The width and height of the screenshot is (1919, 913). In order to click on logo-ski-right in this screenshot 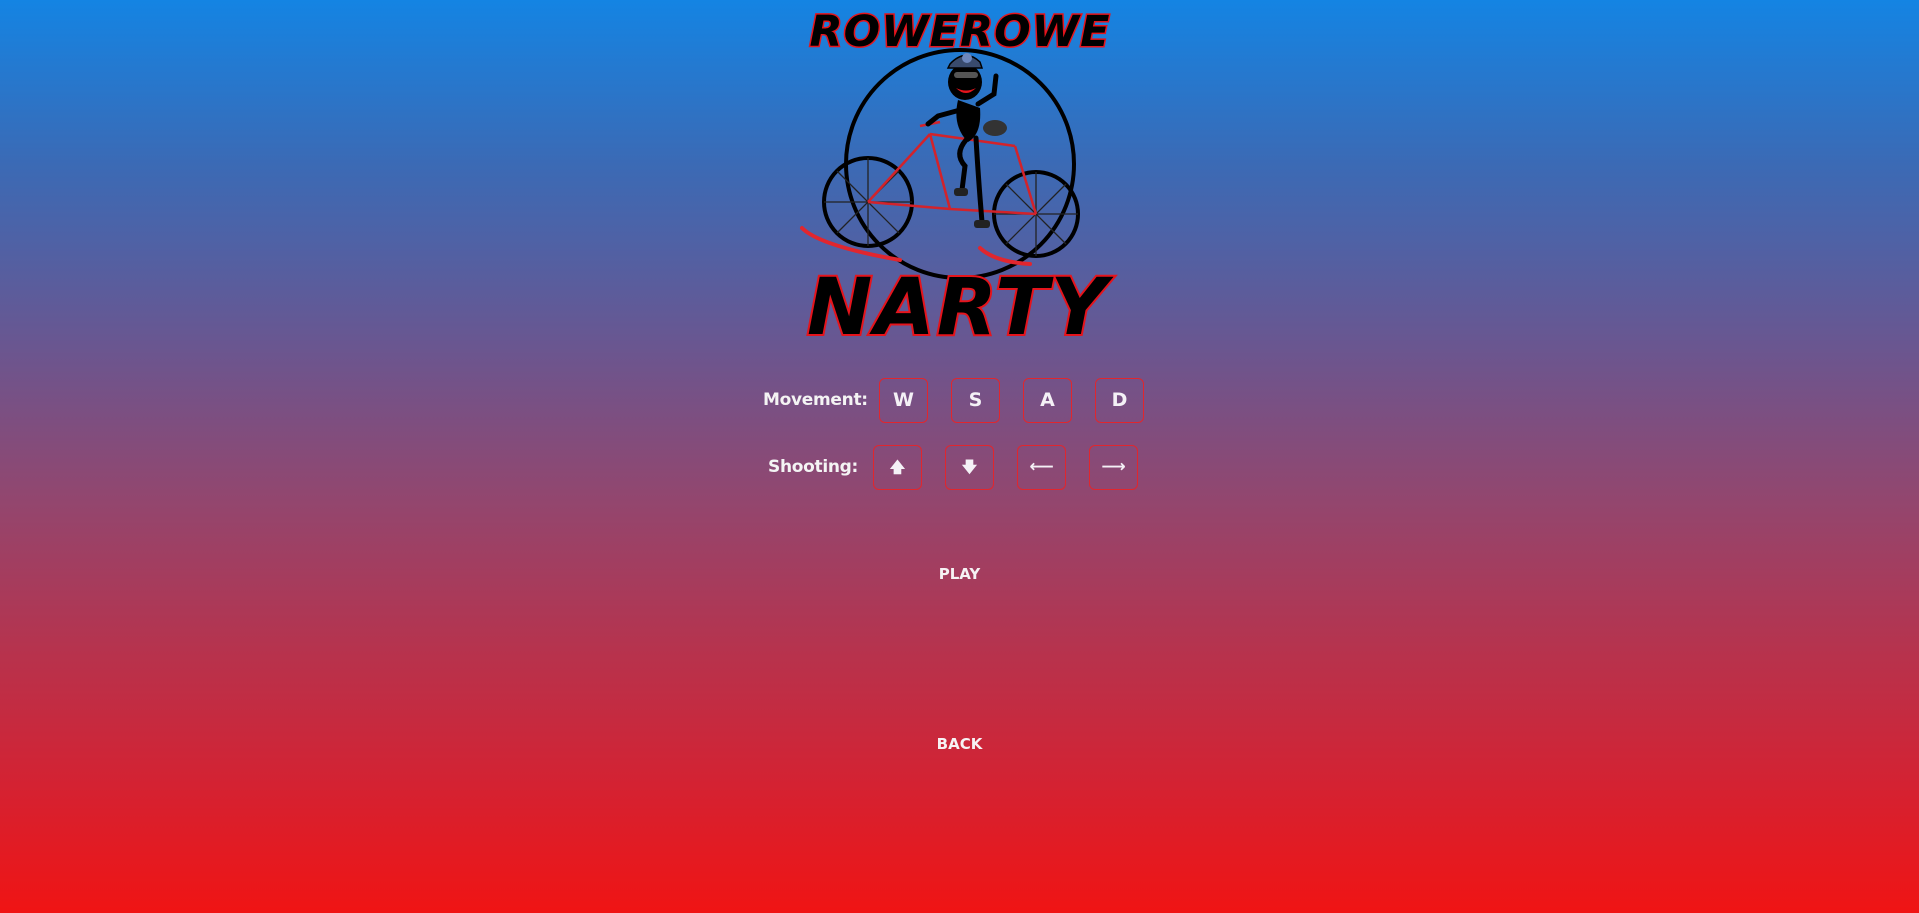, I will do `click(1005, 256)`.